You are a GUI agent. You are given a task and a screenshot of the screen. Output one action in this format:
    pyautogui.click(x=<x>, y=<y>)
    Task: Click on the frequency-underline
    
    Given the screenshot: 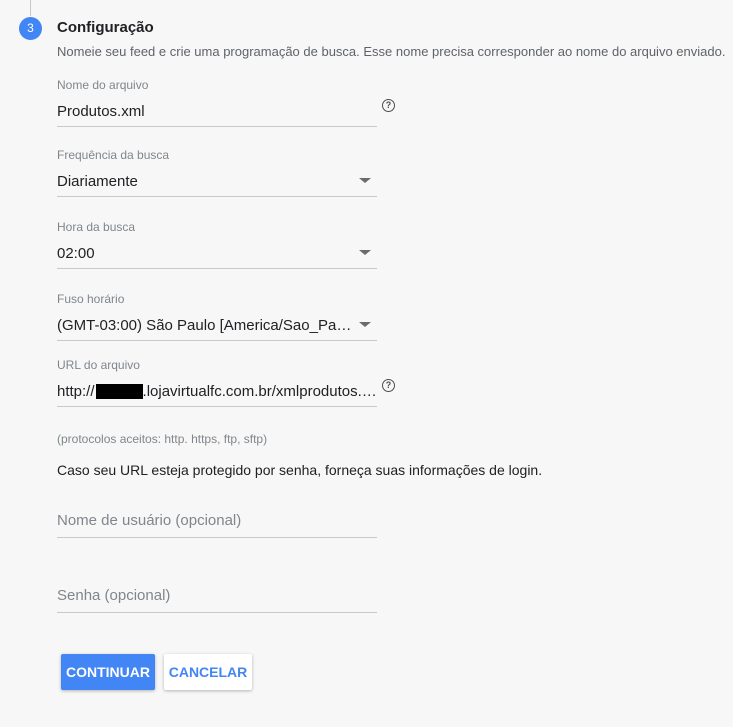 What is the action you would take?
    pyautogui.click(x=217, y=196)
    